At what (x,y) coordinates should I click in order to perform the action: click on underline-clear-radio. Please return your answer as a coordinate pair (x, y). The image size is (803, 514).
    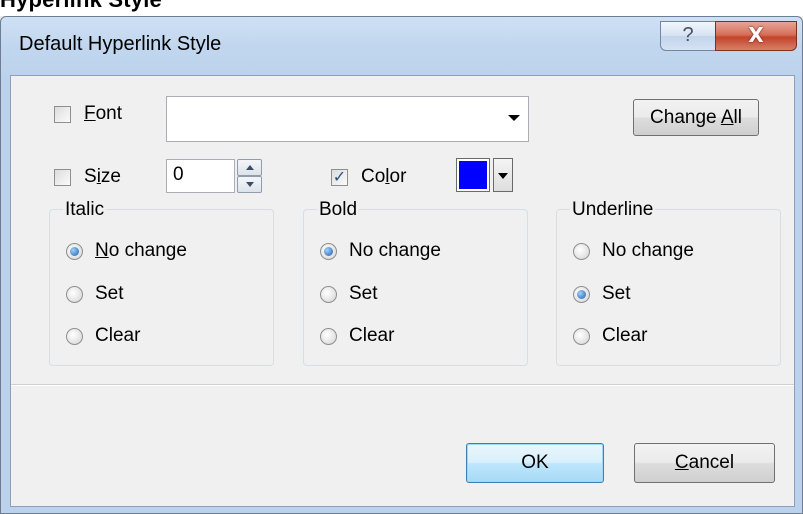
    Looking at the image, I should click on (581, 336).